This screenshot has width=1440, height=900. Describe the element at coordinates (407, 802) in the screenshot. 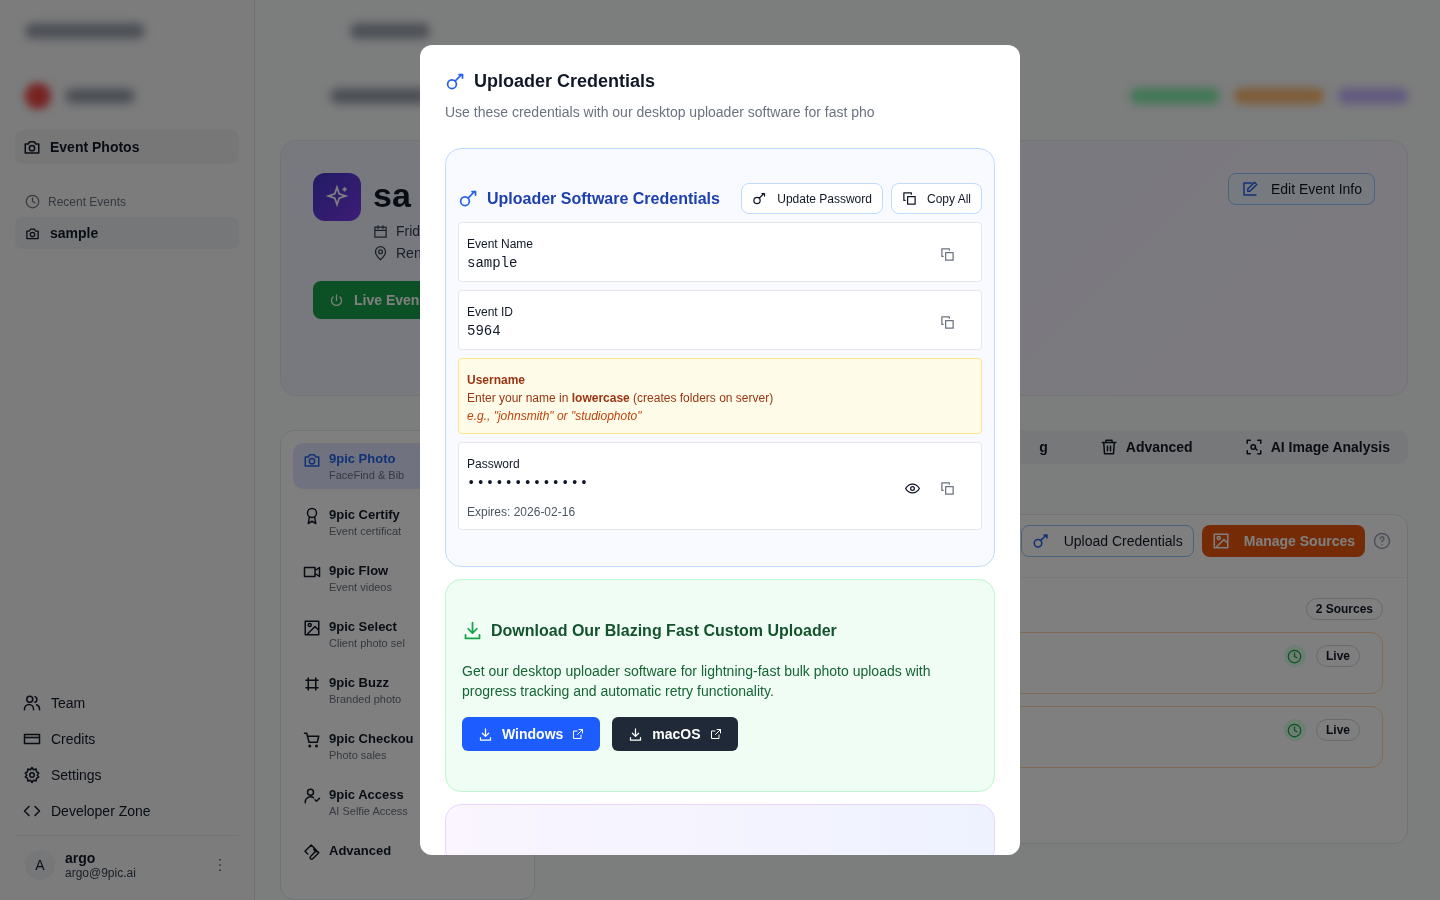

I see `module-item: 9pic Access AI Selfie Access` at that location.